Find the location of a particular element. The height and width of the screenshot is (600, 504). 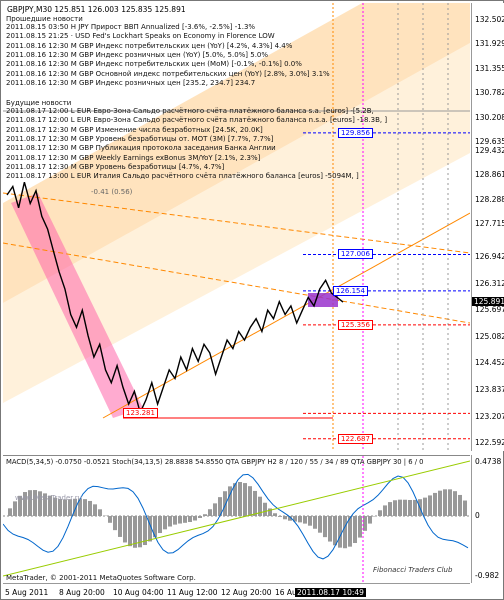

time-label: 11 Aug 12:00 is located at coordinates (192, 592).